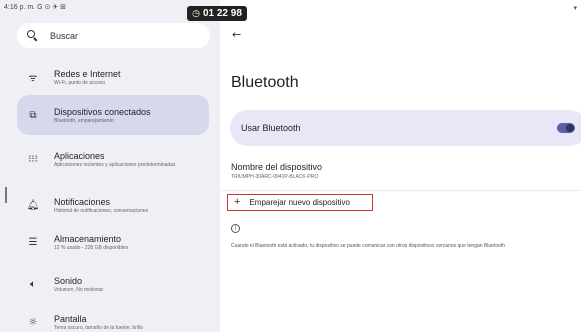 The width and height of the screenshot is (581, 332). What do you see at coordinates (196, 13) in the screenshot?
I see `clock-icon: ◷` at bounding box center [196, 13].